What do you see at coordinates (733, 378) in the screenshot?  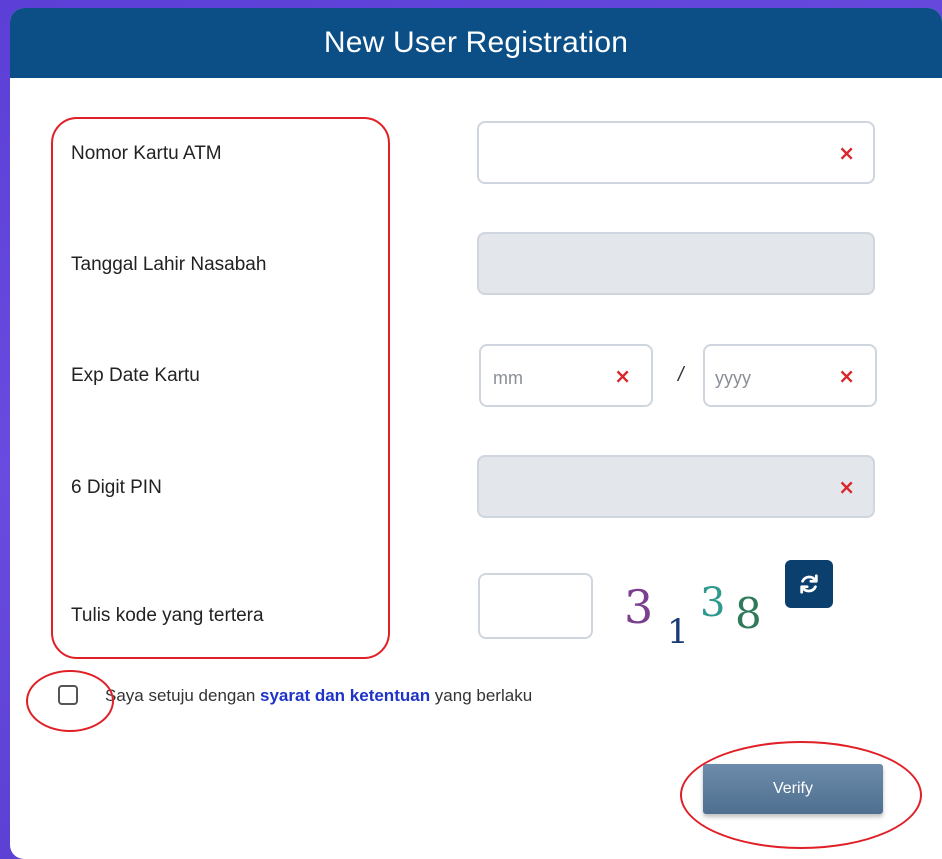 I see `exp-year-placeholder: yyyy` at bounding box center [733, 378].